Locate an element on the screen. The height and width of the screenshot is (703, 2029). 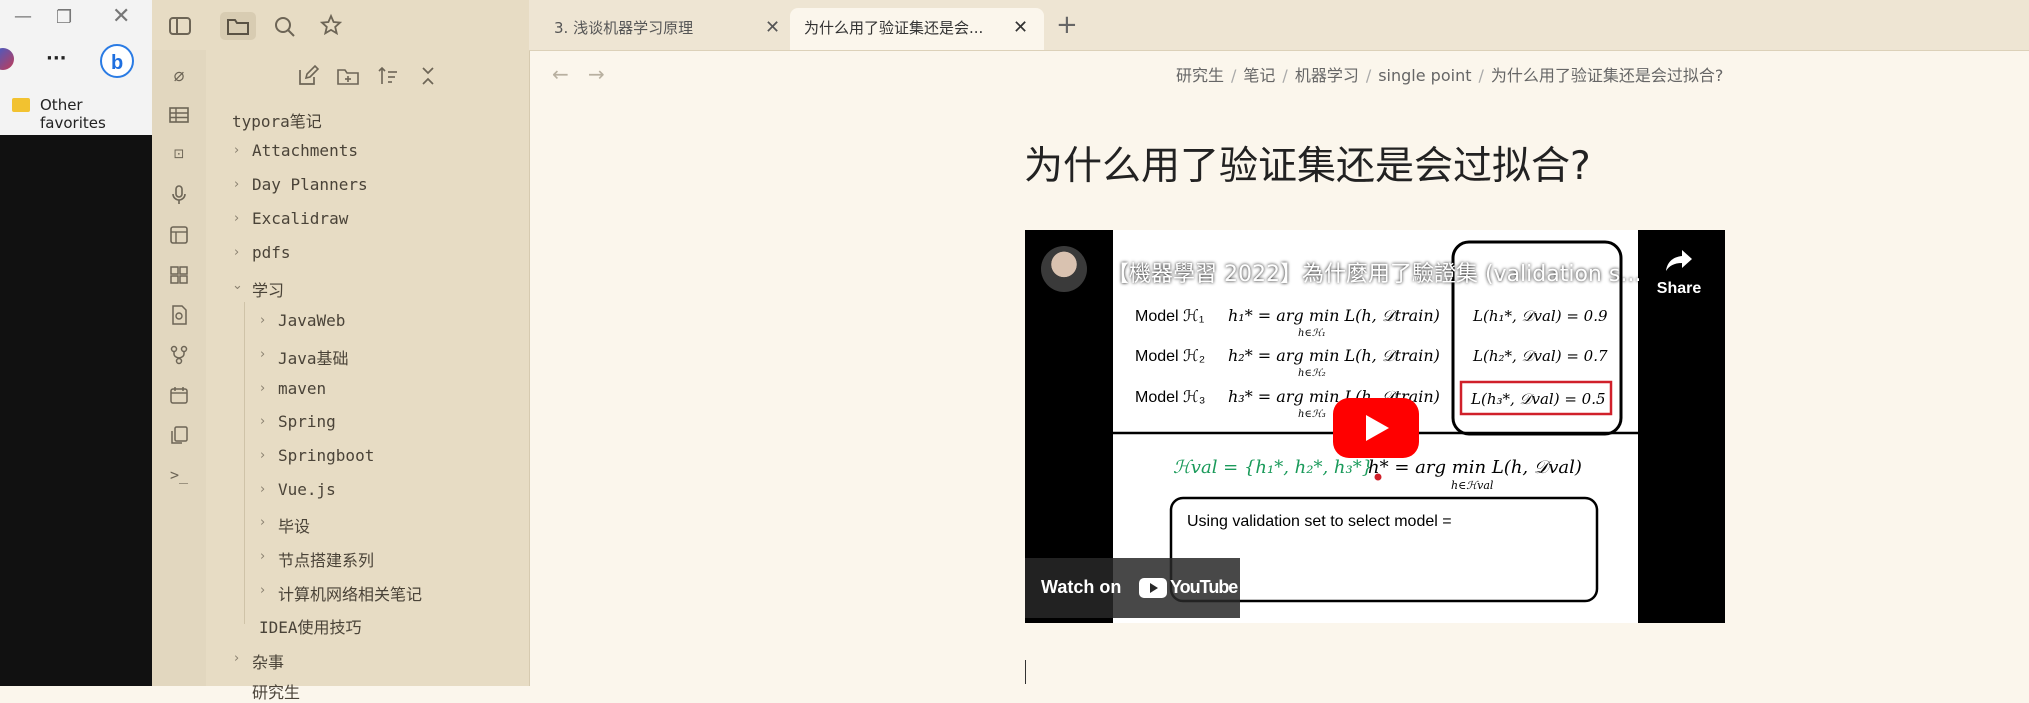
folder-pdfs: pdfs is located at coordinates (271, 252).